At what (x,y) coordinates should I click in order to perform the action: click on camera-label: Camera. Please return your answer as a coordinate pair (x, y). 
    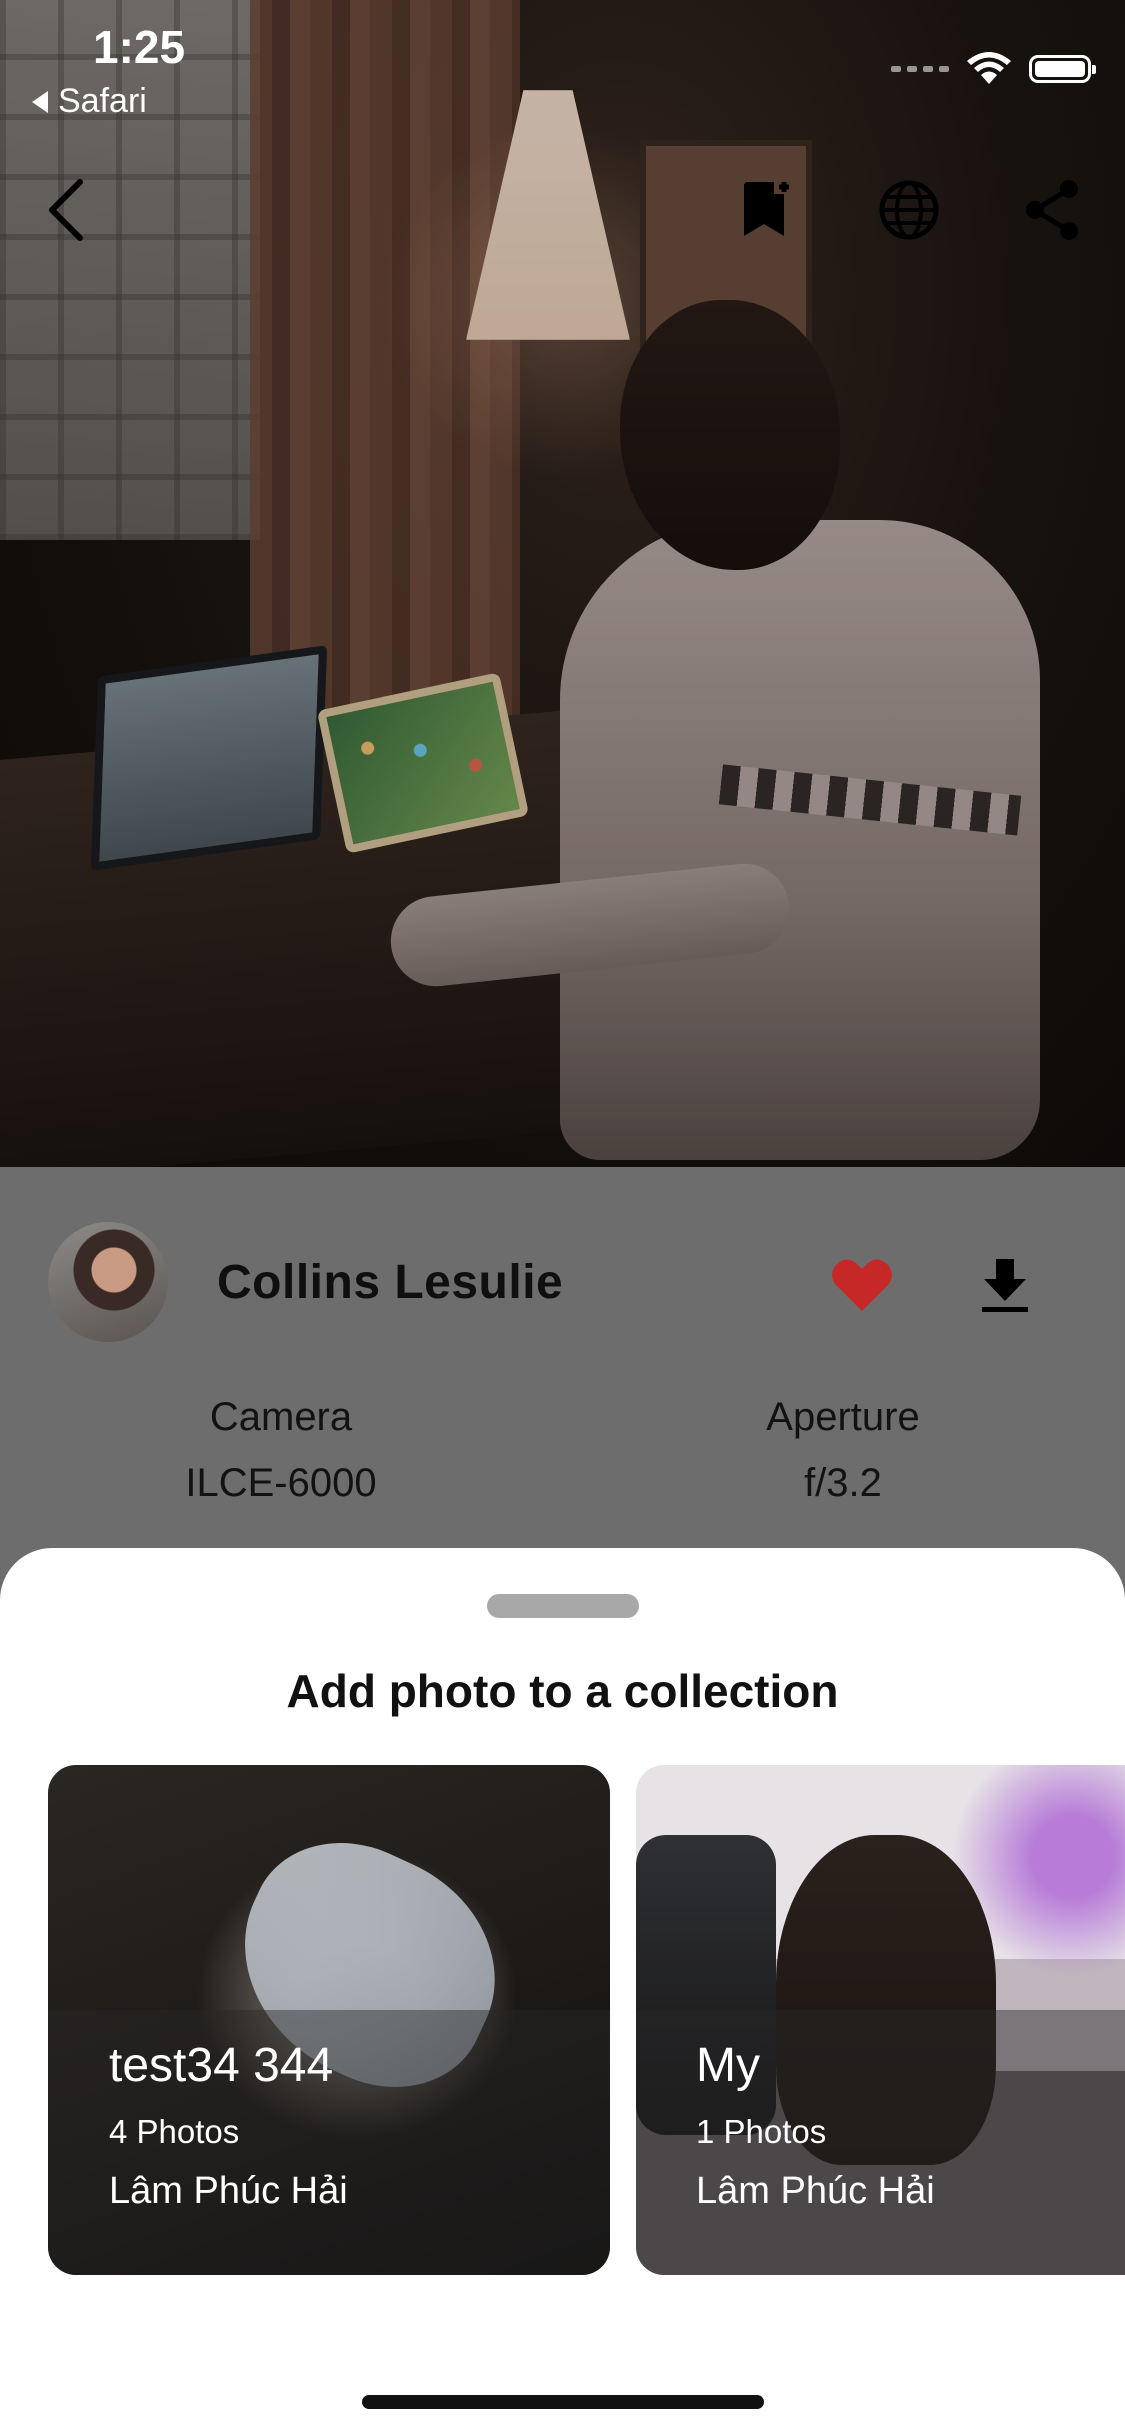
    Looking at the image, I should click on (281, 1417).